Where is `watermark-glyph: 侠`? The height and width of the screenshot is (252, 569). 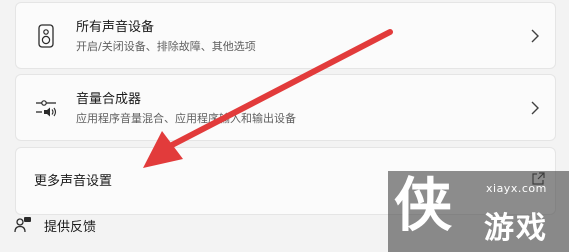 watermark-glyph: 侠 is located at coordinates (423, 205).